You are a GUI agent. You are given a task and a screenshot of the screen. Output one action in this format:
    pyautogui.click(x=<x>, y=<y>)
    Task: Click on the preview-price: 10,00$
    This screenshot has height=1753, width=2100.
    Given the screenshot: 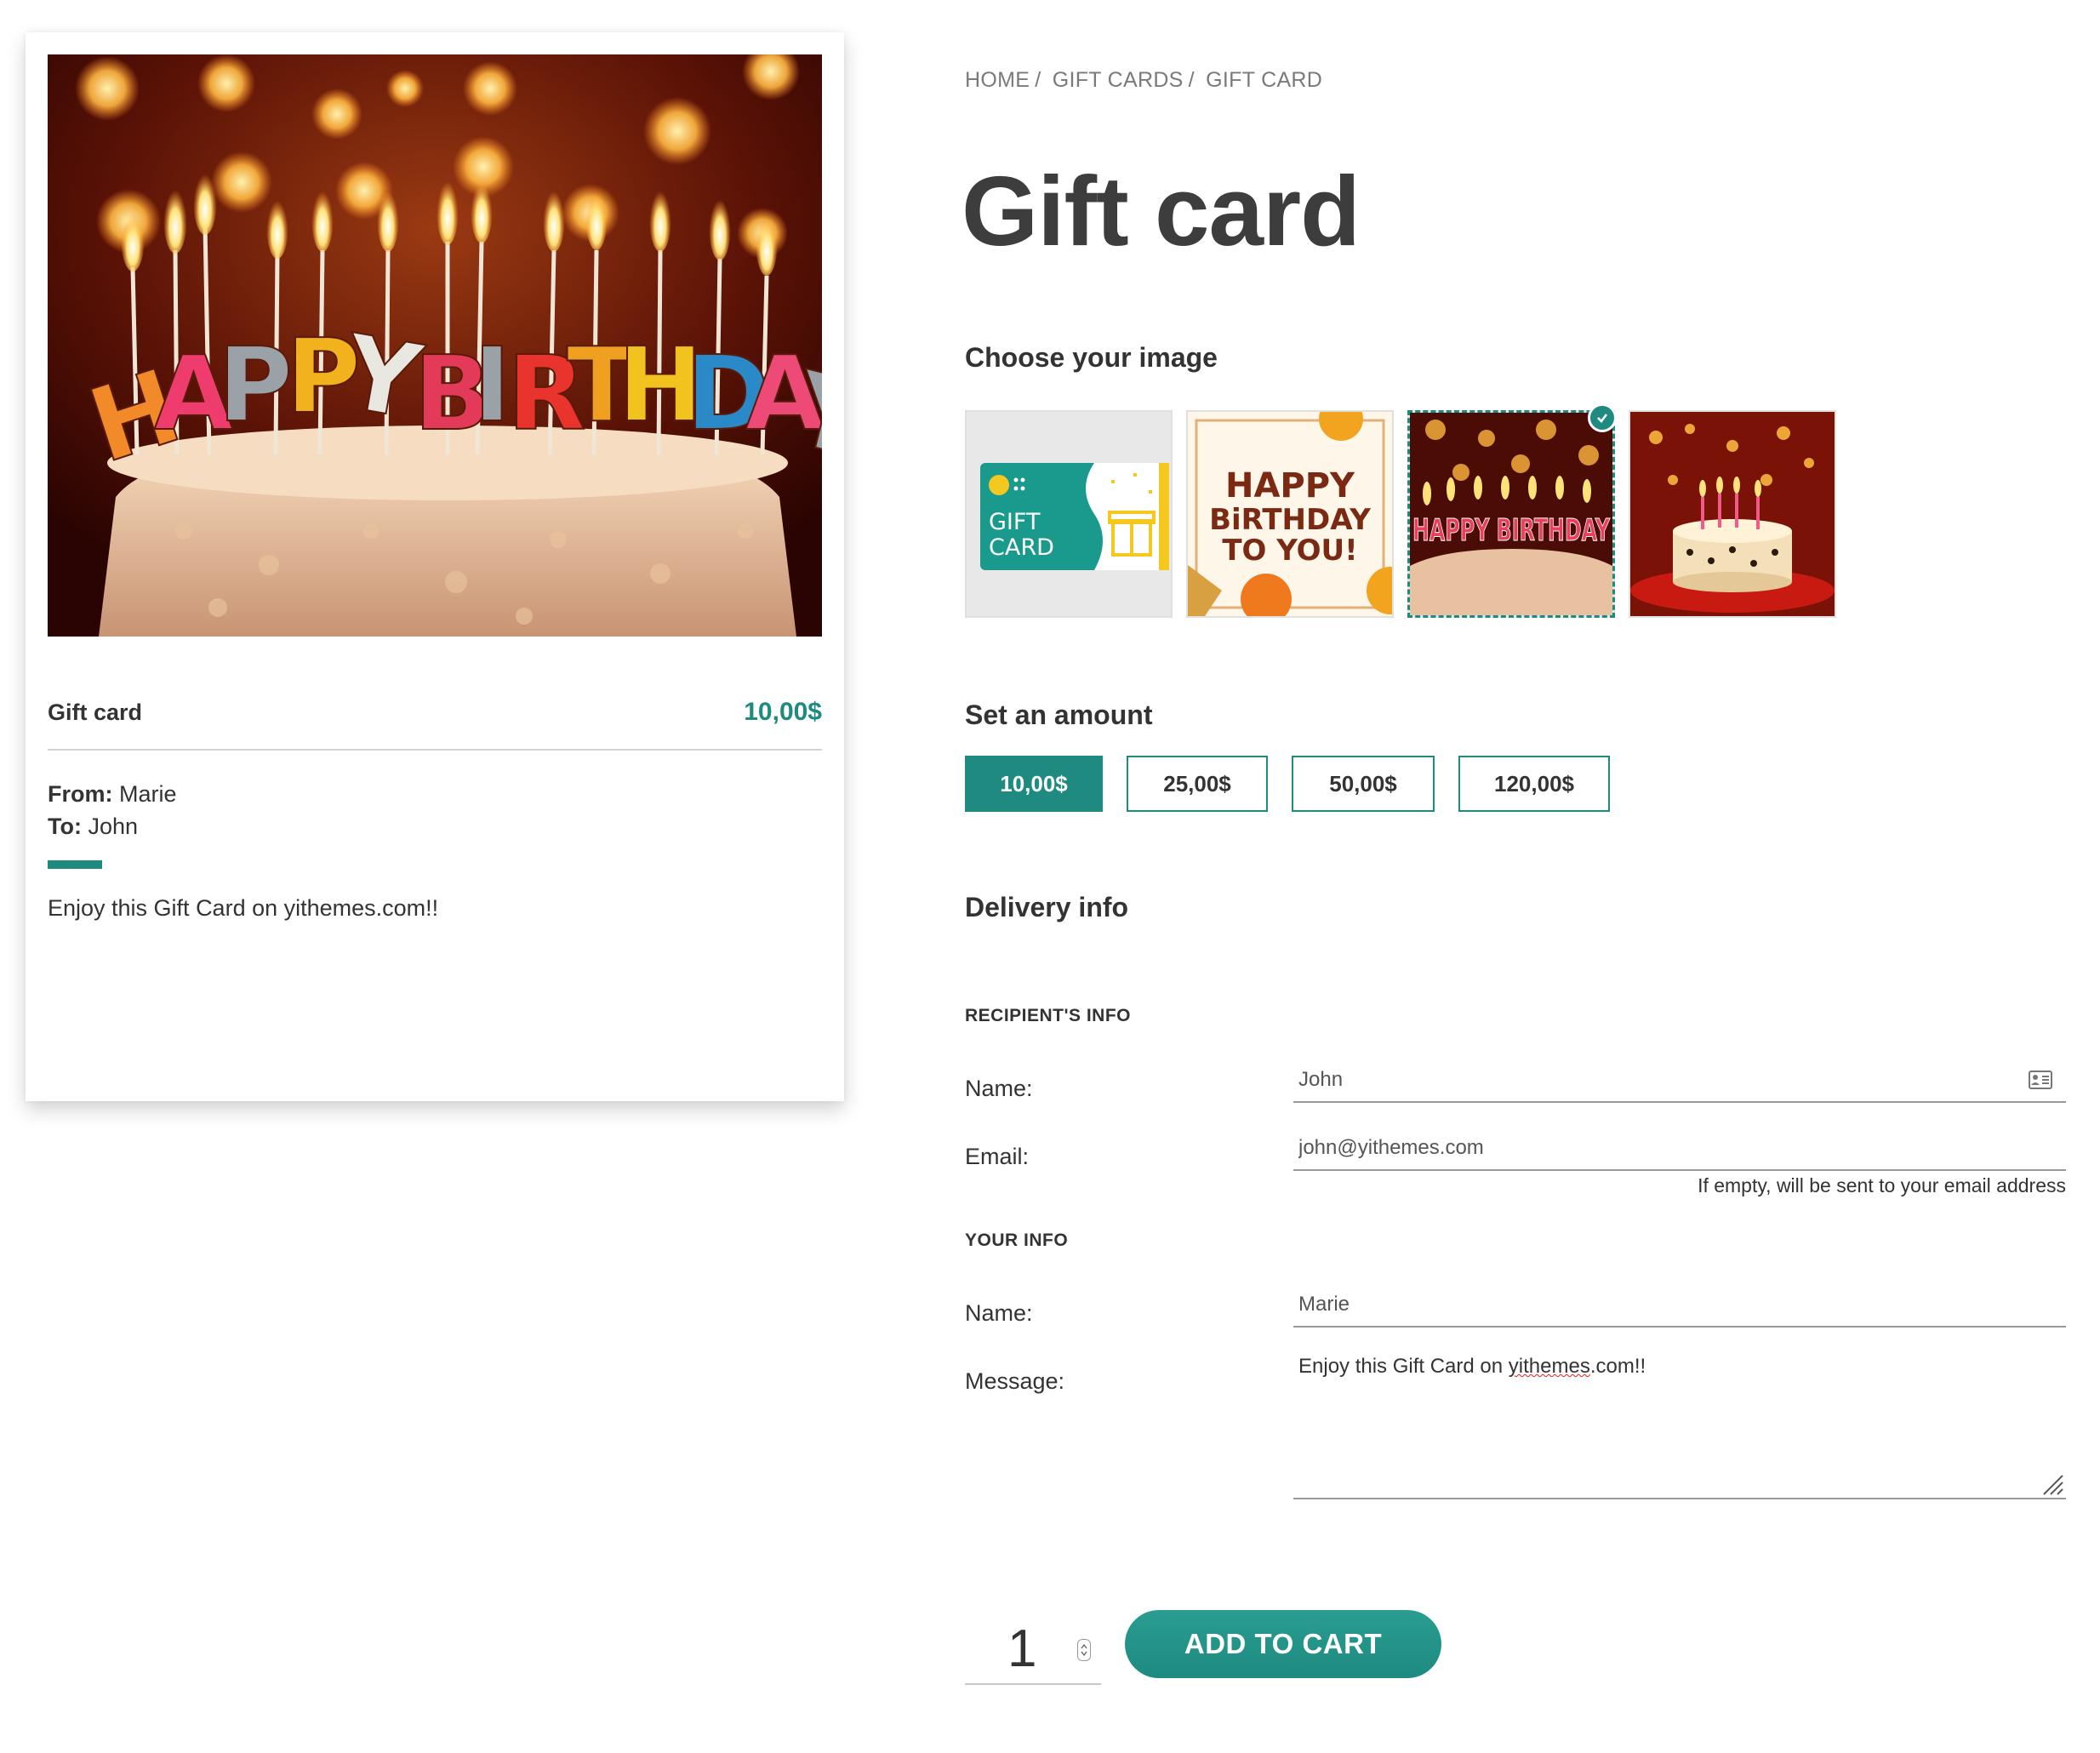 What is the action you would take?
    pyautogui.click(x=783, y=712)
    